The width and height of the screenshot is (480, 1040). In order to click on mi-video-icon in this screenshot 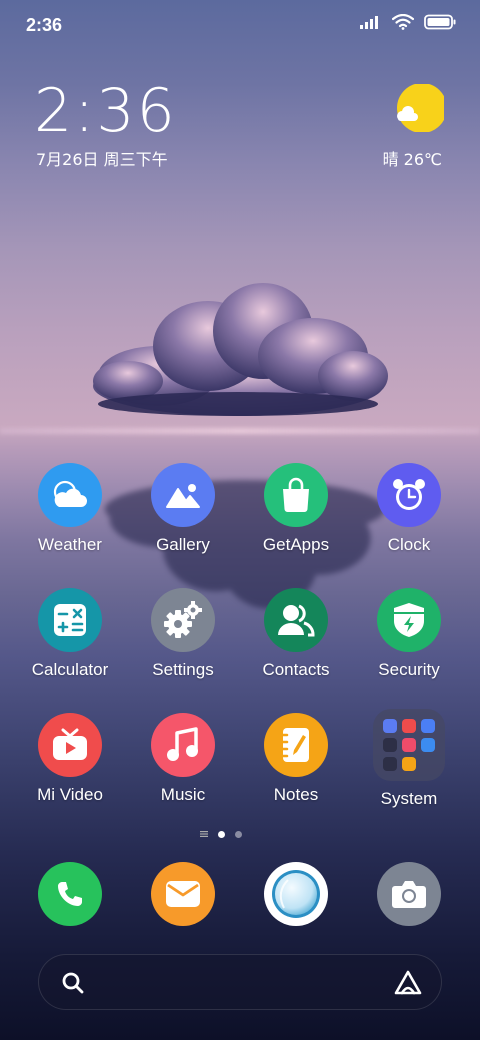, I will do `click(70, 745)`.